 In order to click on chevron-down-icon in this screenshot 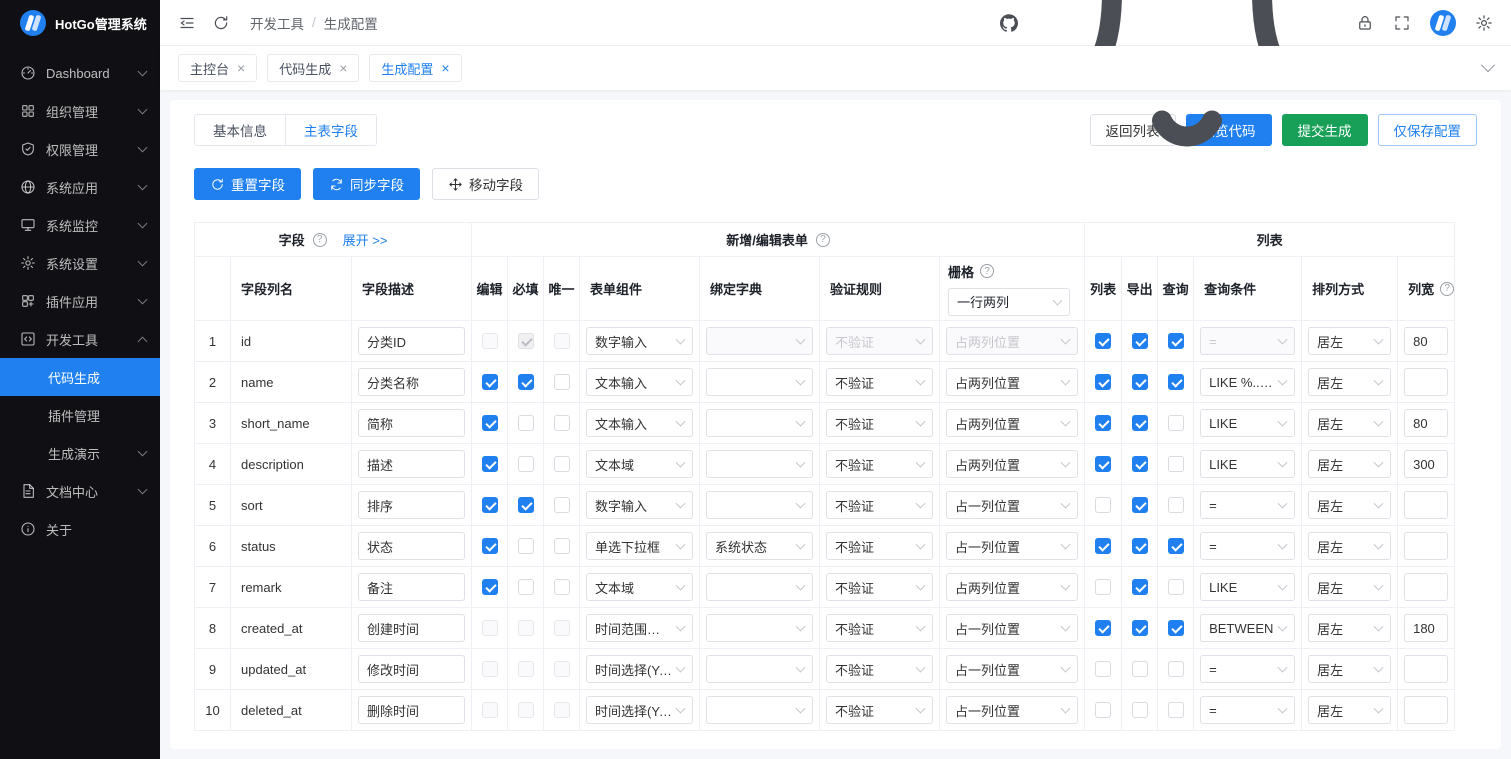, I will do `click(1488, 65)`.